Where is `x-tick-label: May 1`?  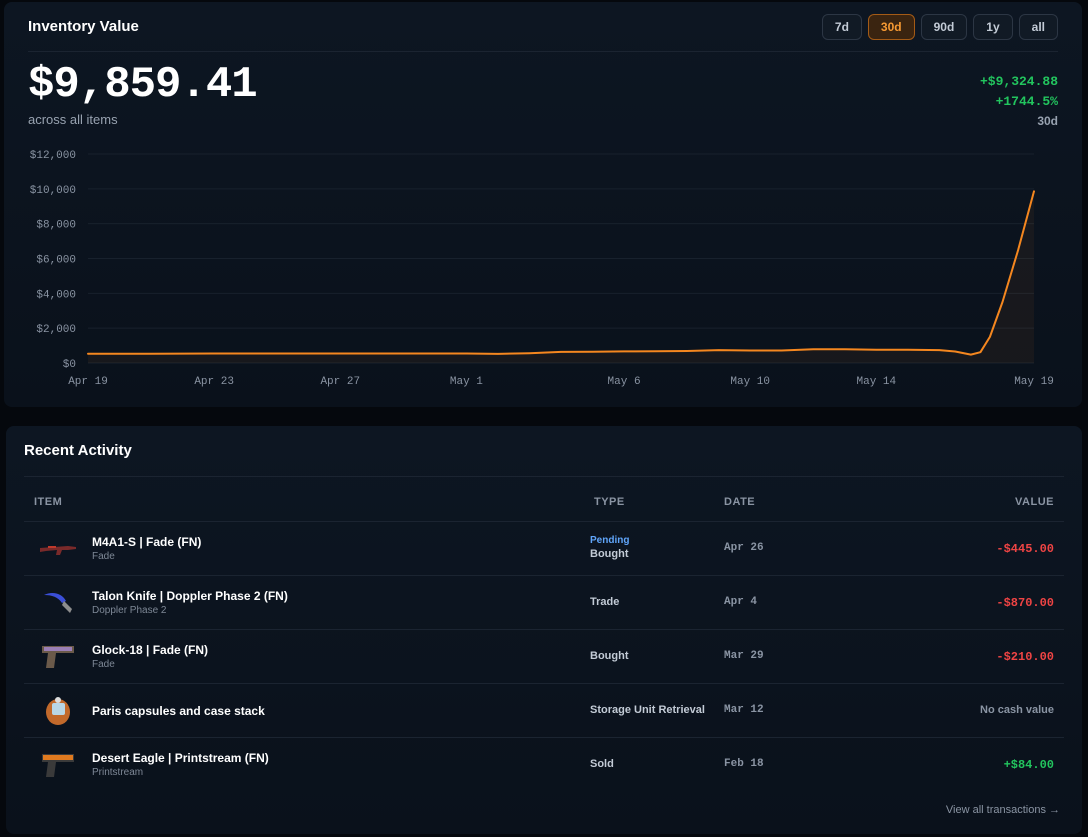
x-tick-label: May 1 is located at coordinates (466, 382).